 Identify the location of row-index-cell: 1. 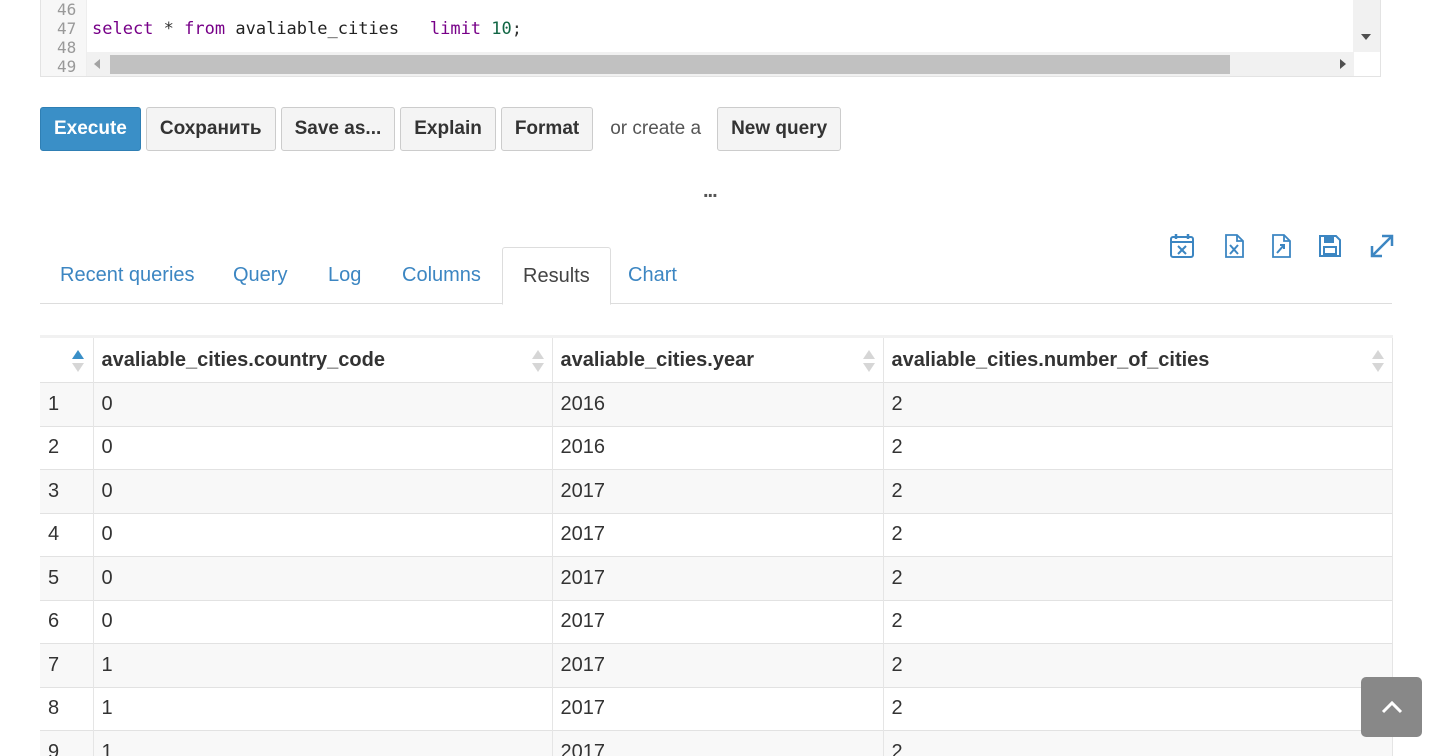
(67, 404).